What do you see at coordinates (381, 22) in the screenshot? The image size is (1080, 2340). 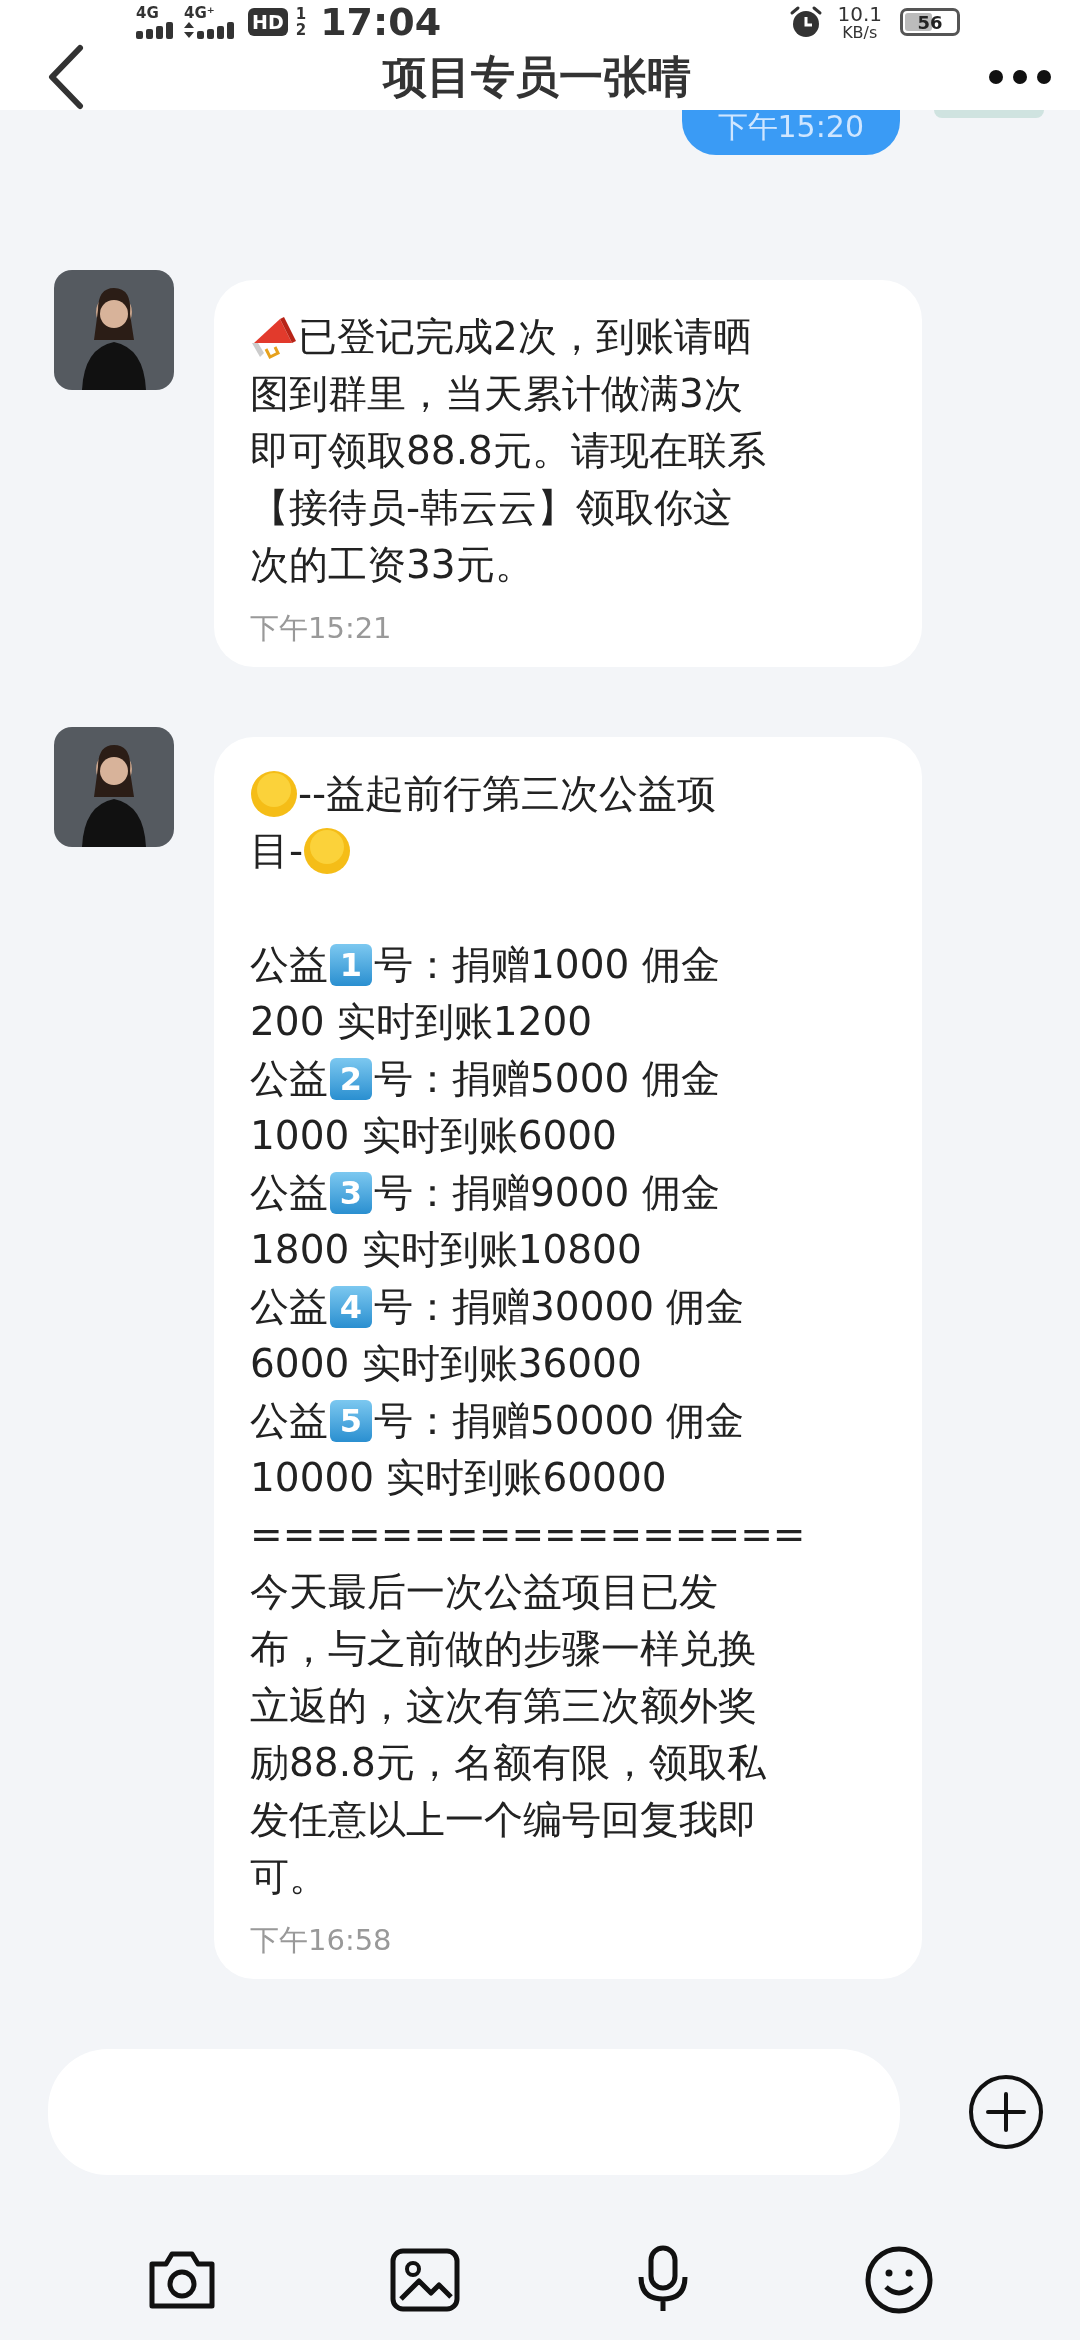 I see `clock: 17:04` at bounding box center [381, 22].